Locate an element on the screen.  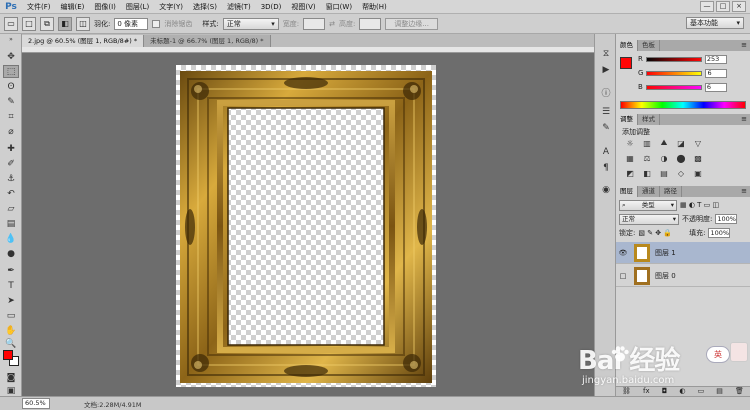
hand-tool-icon: ✋ is located at coordinates (11, 330).